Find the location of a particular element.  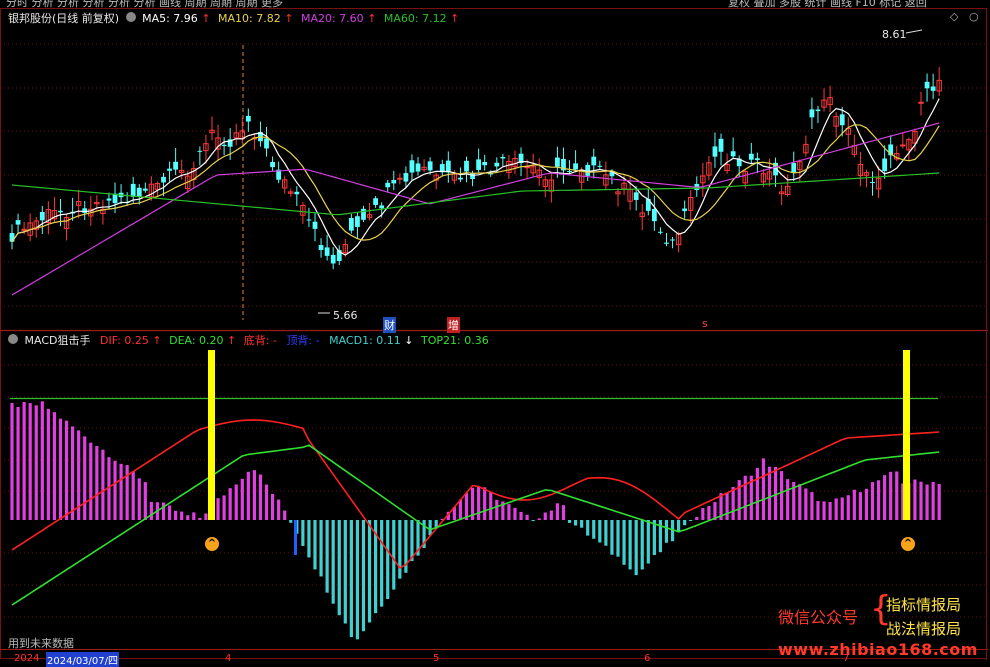

arrow-up-icon: ↑ is located at coordinates (206, 18).